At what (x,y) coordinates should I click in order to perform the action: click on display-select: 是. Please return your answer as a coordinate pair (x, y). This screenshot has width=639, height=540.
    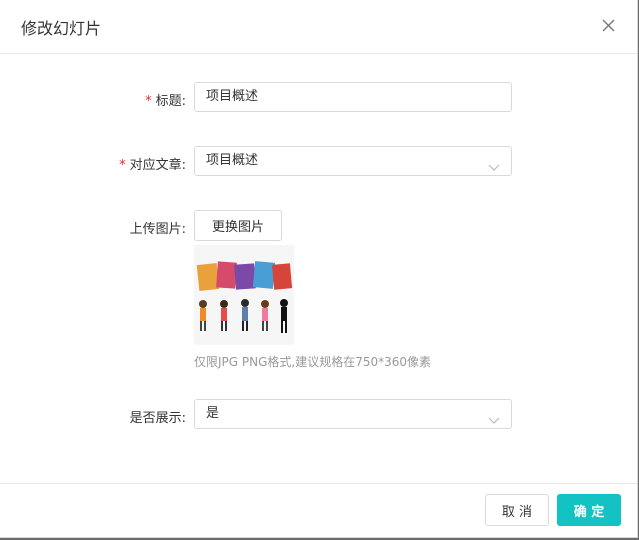
    Looking at the image, I should click on (353, 414).